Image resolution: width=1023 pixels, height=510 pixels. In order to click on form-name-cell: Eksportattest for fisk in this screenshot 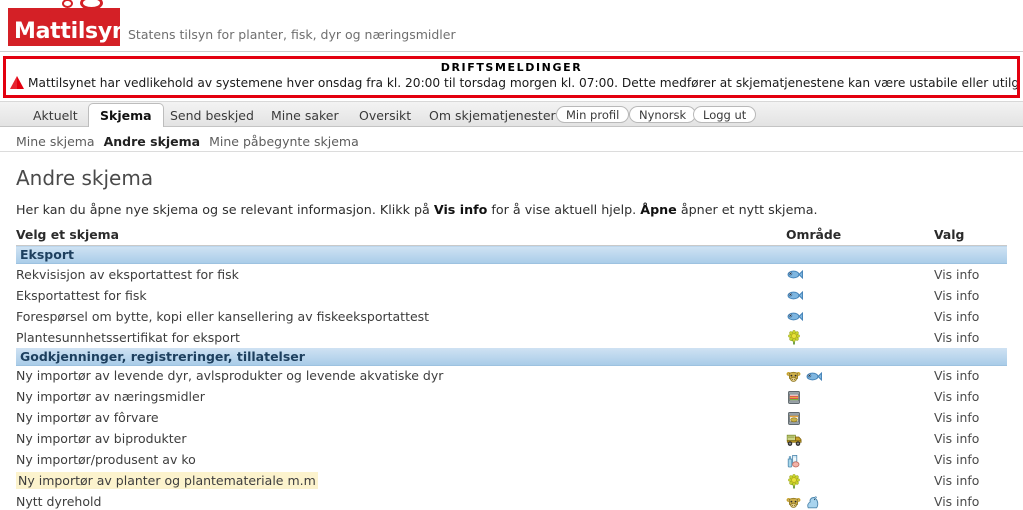, I will do `click(401, 295)`.